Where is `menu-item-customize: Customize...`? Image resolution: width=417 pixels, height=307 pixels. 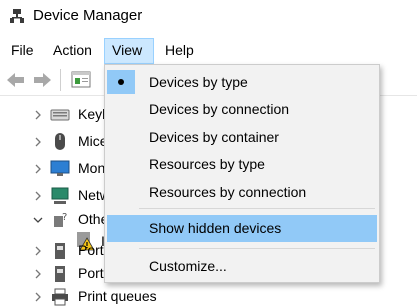
menu-item-customize: Customize... is located at coordinates (242, 266).